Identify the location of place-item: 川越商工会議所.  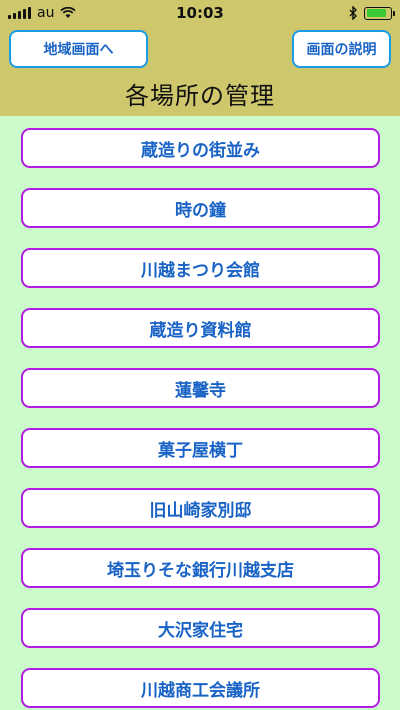
(200, 688).